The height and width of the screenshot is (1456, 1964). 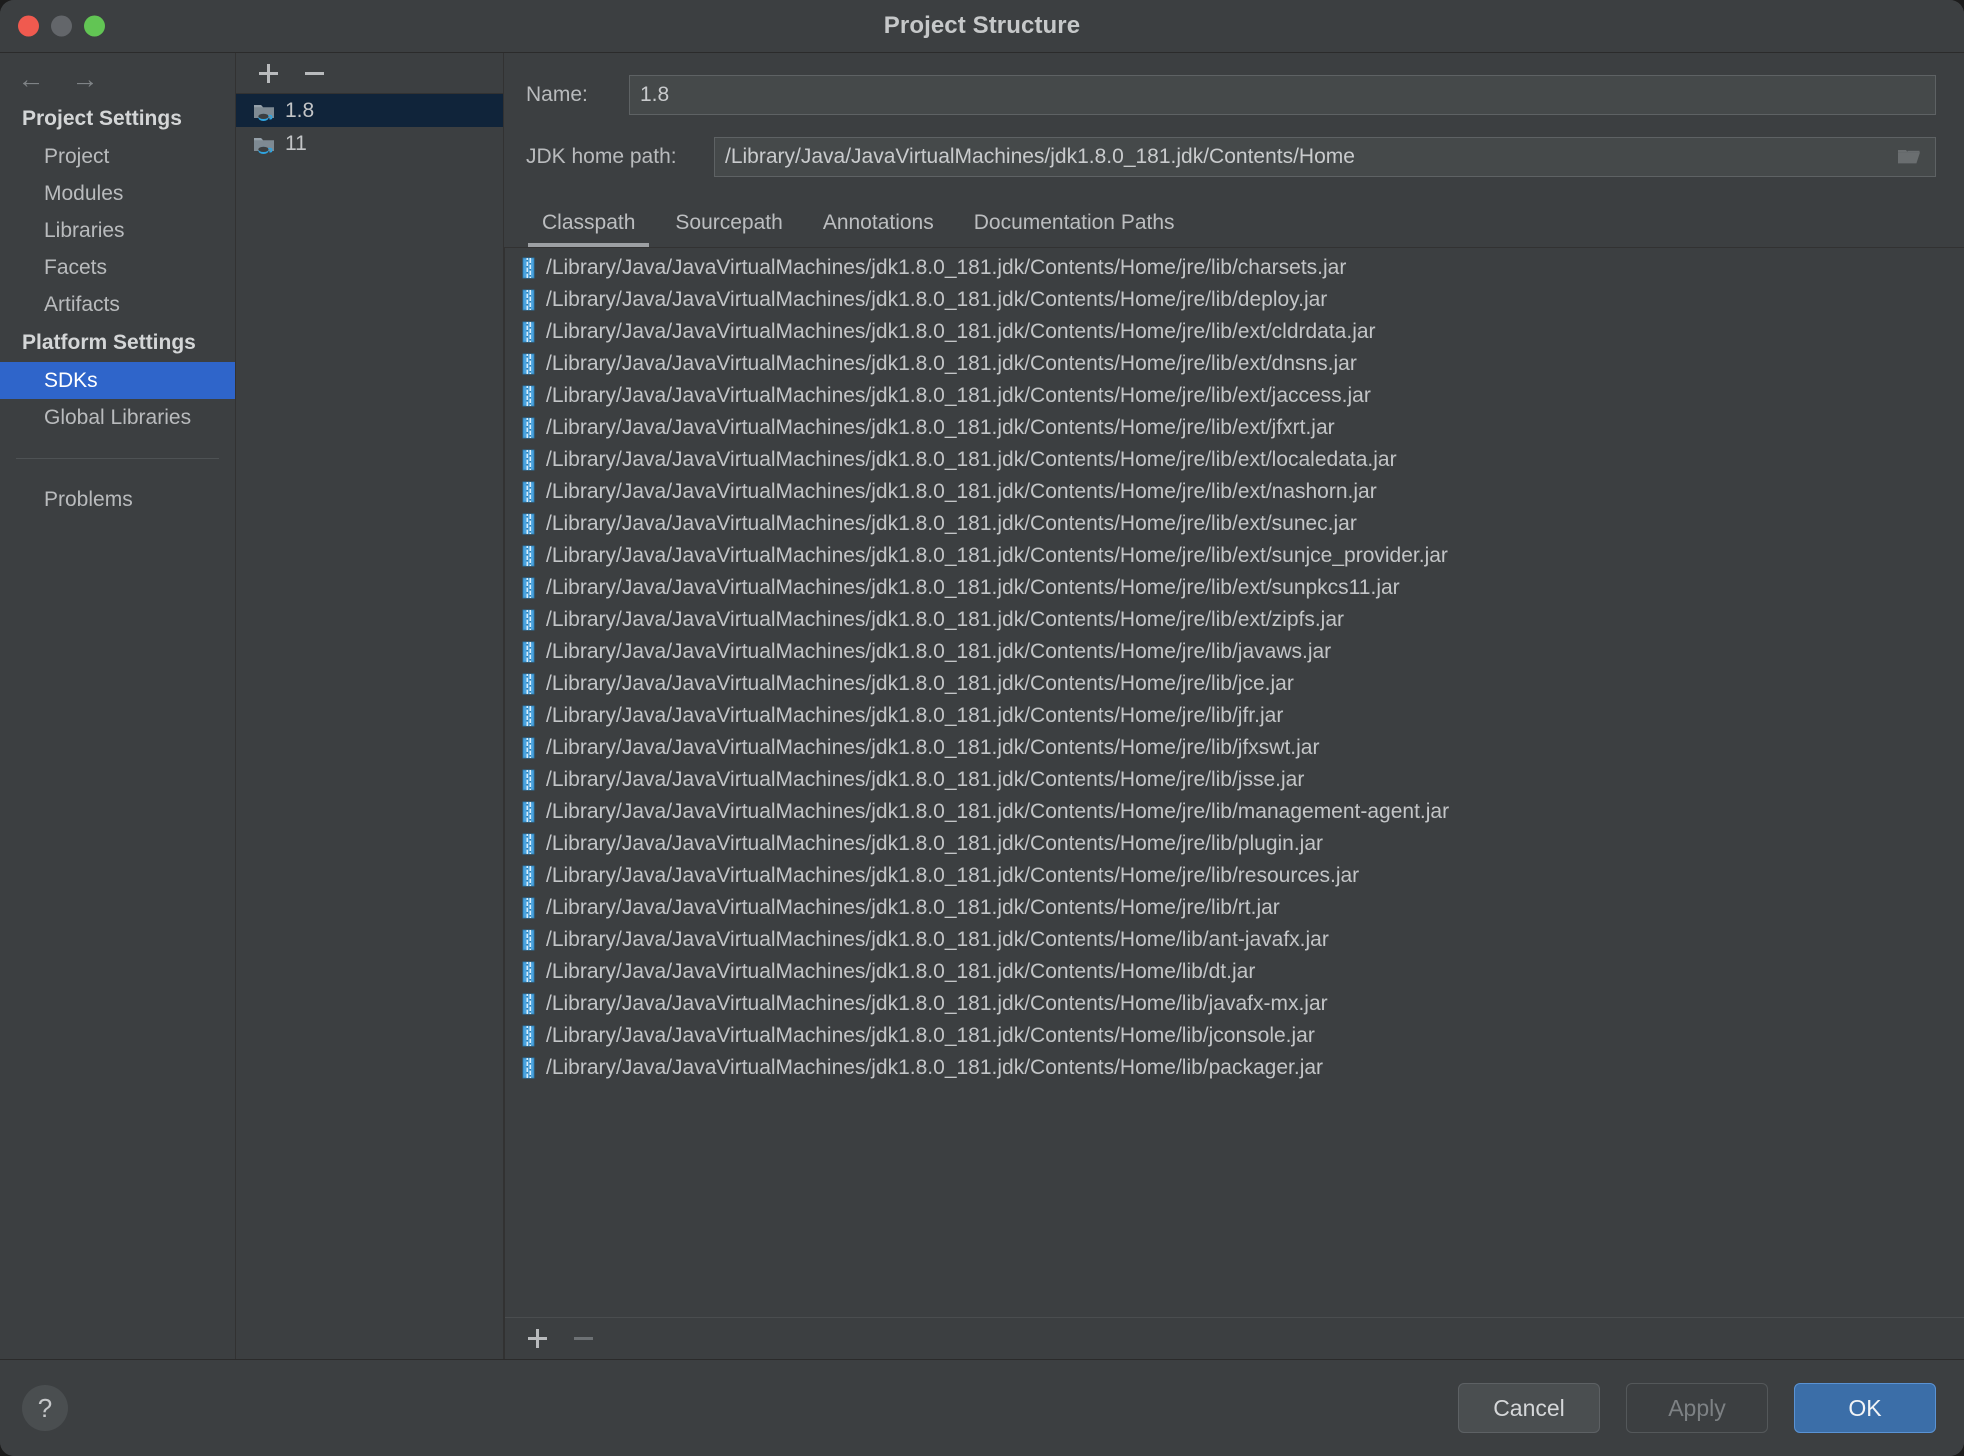 What do you see at coordinates (117, 230) in the screenshot?
I see `sidebar-item-libraries: Libraries` at bounding box center [117, 230].